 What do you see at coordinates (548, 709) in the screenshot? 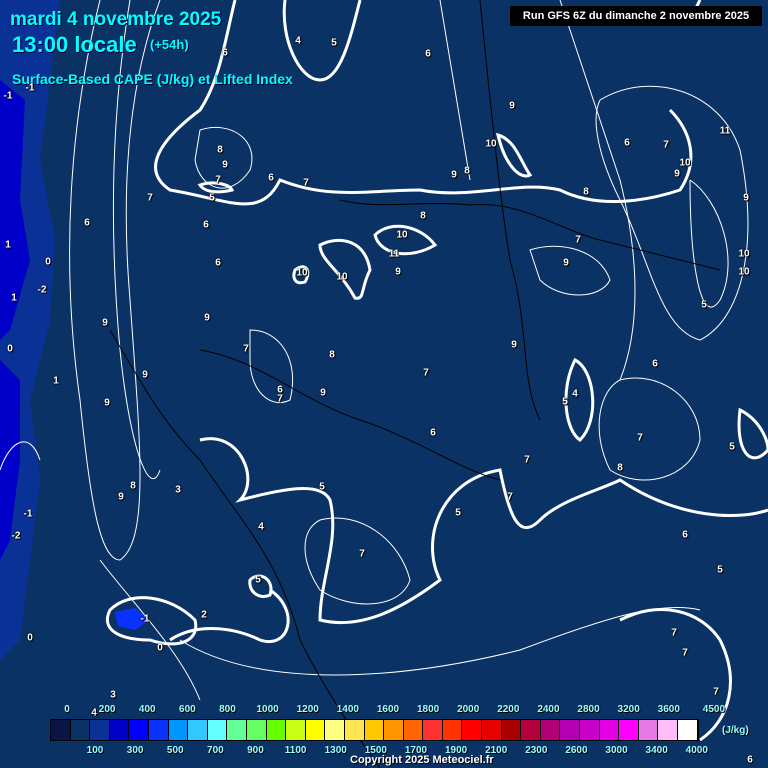
I see `scale-label-top: 2400` at bounding box center [548, 709].